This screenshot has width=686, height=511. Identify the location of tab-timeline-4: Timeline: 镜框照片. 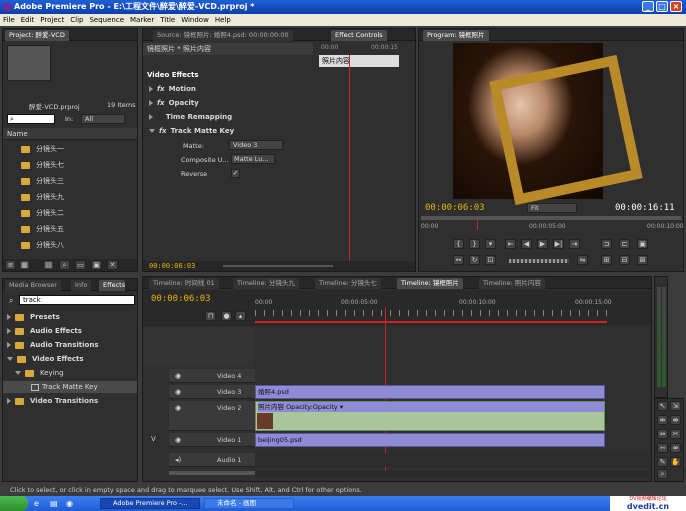
(430, 283).